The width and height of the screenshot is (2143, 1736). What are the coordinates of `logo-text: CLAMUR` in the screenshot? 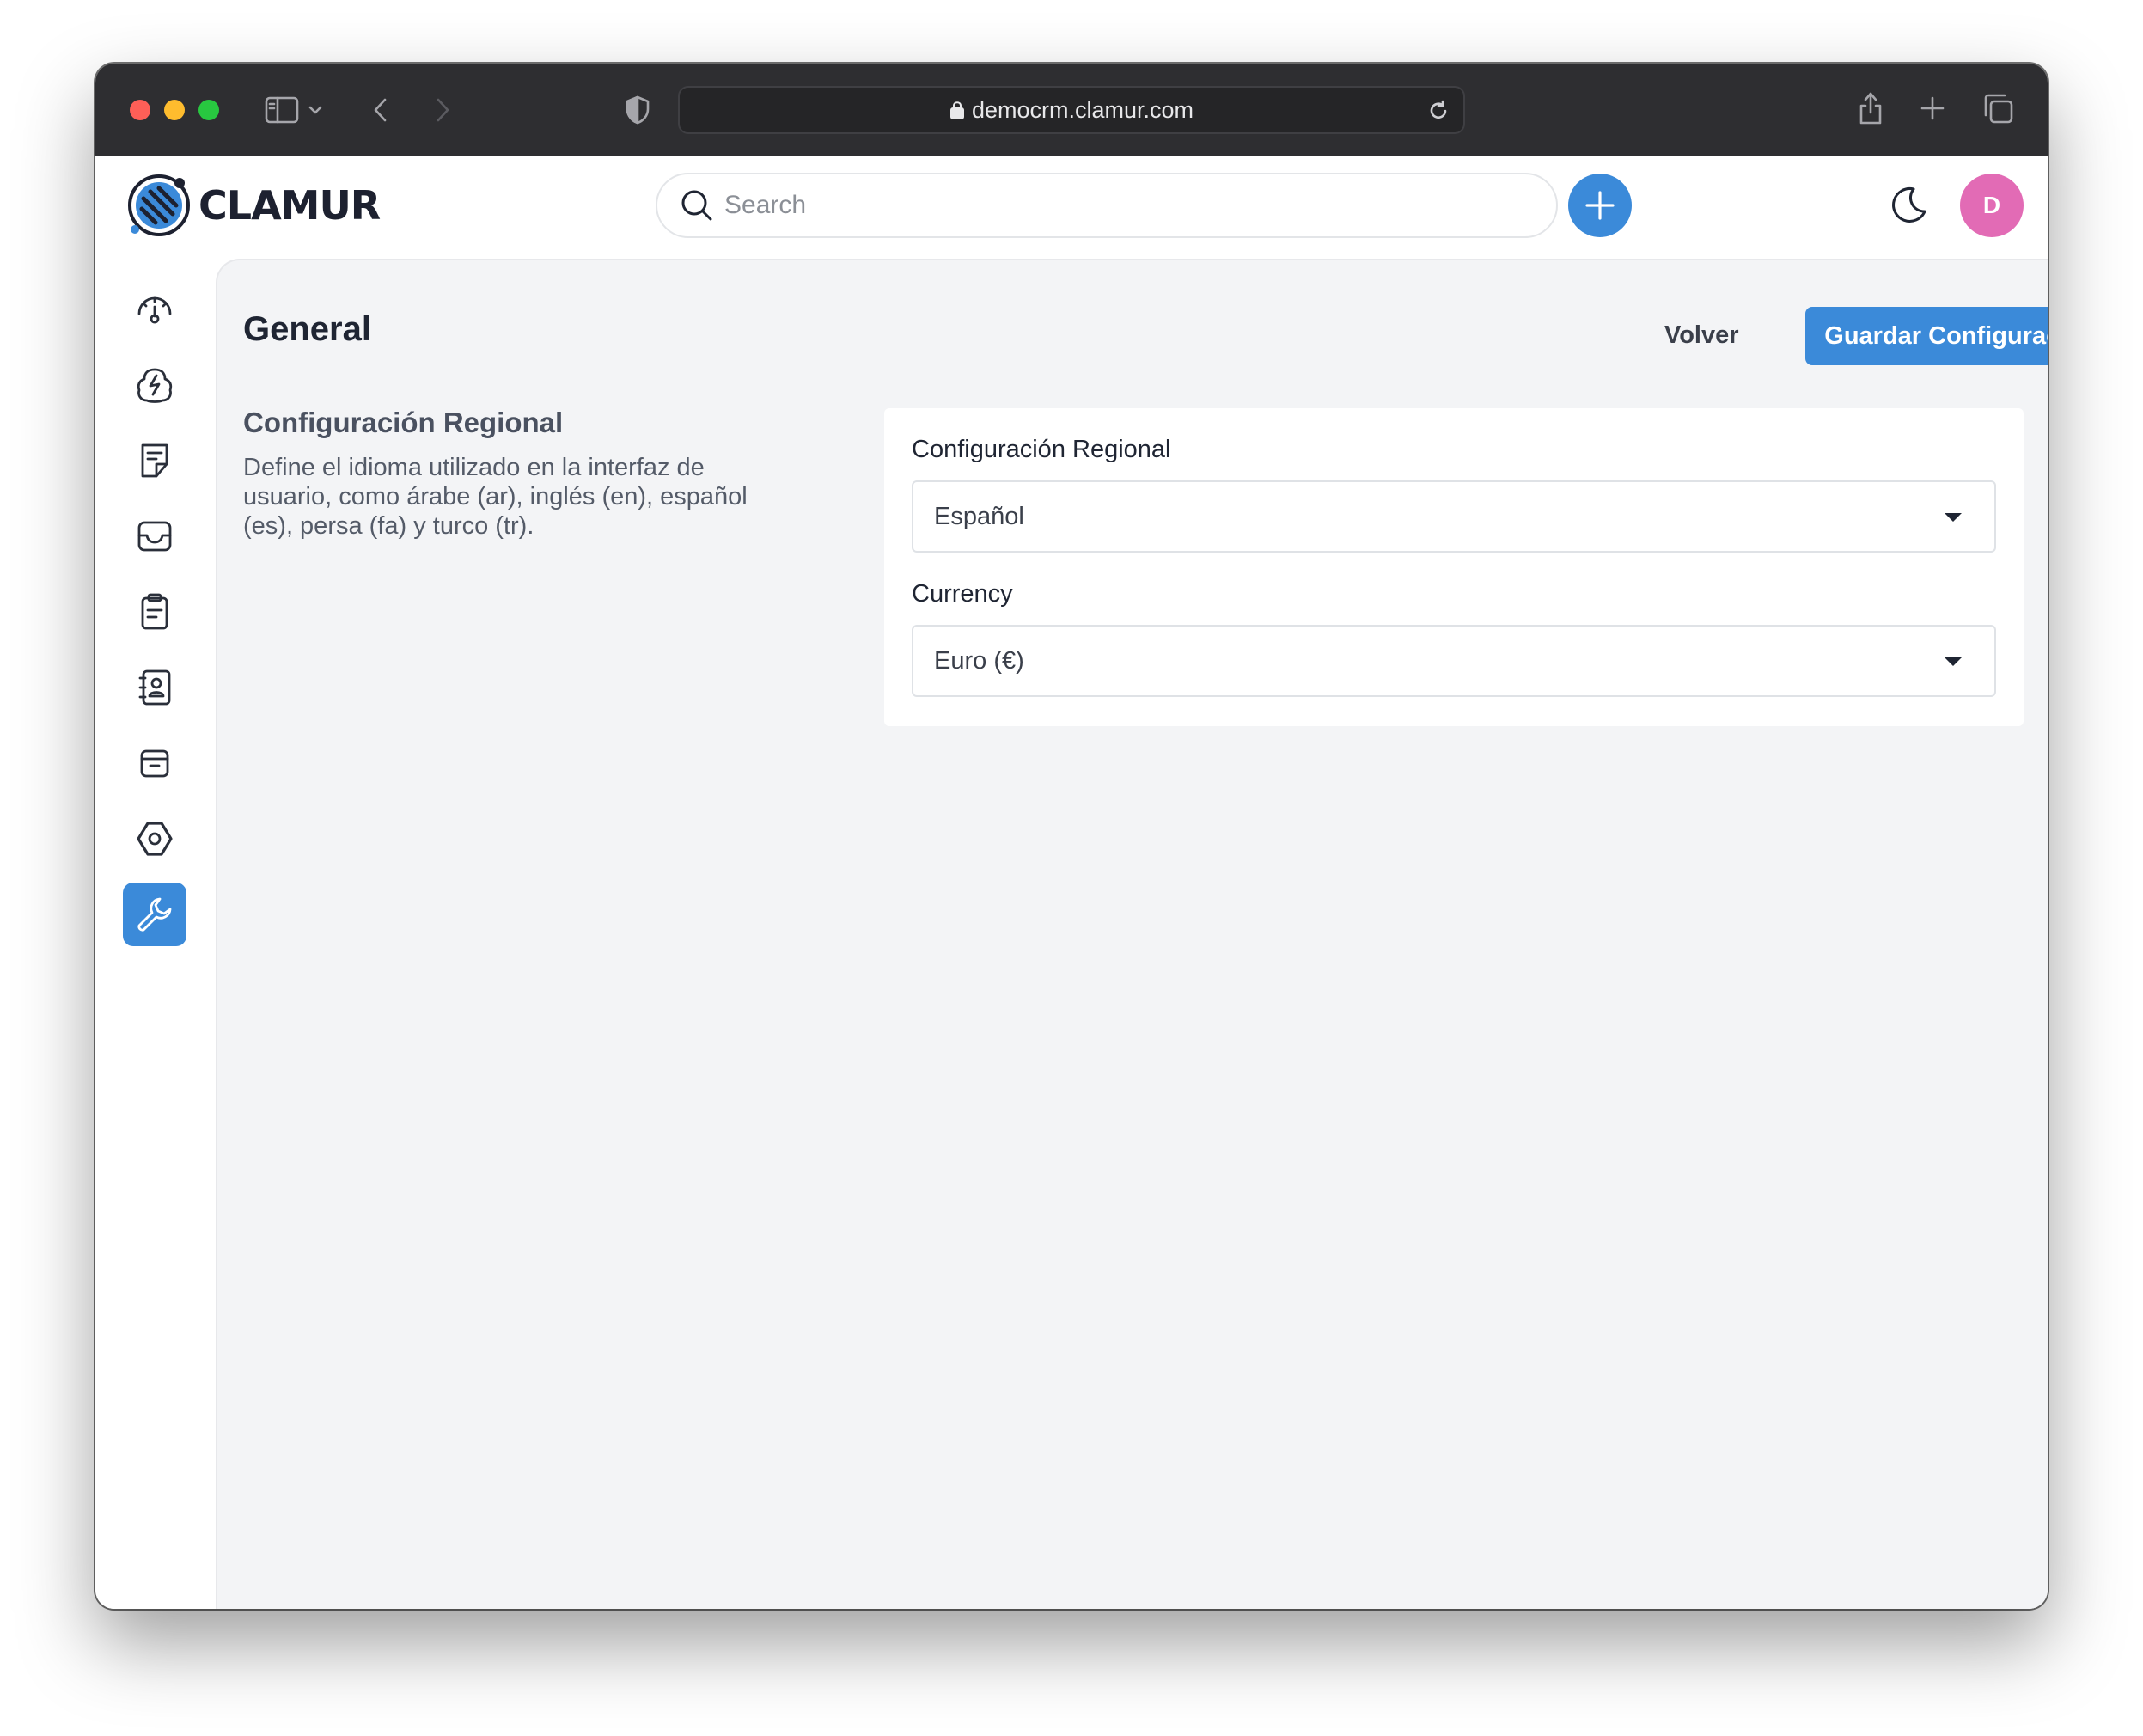 It's located at (289, 205).